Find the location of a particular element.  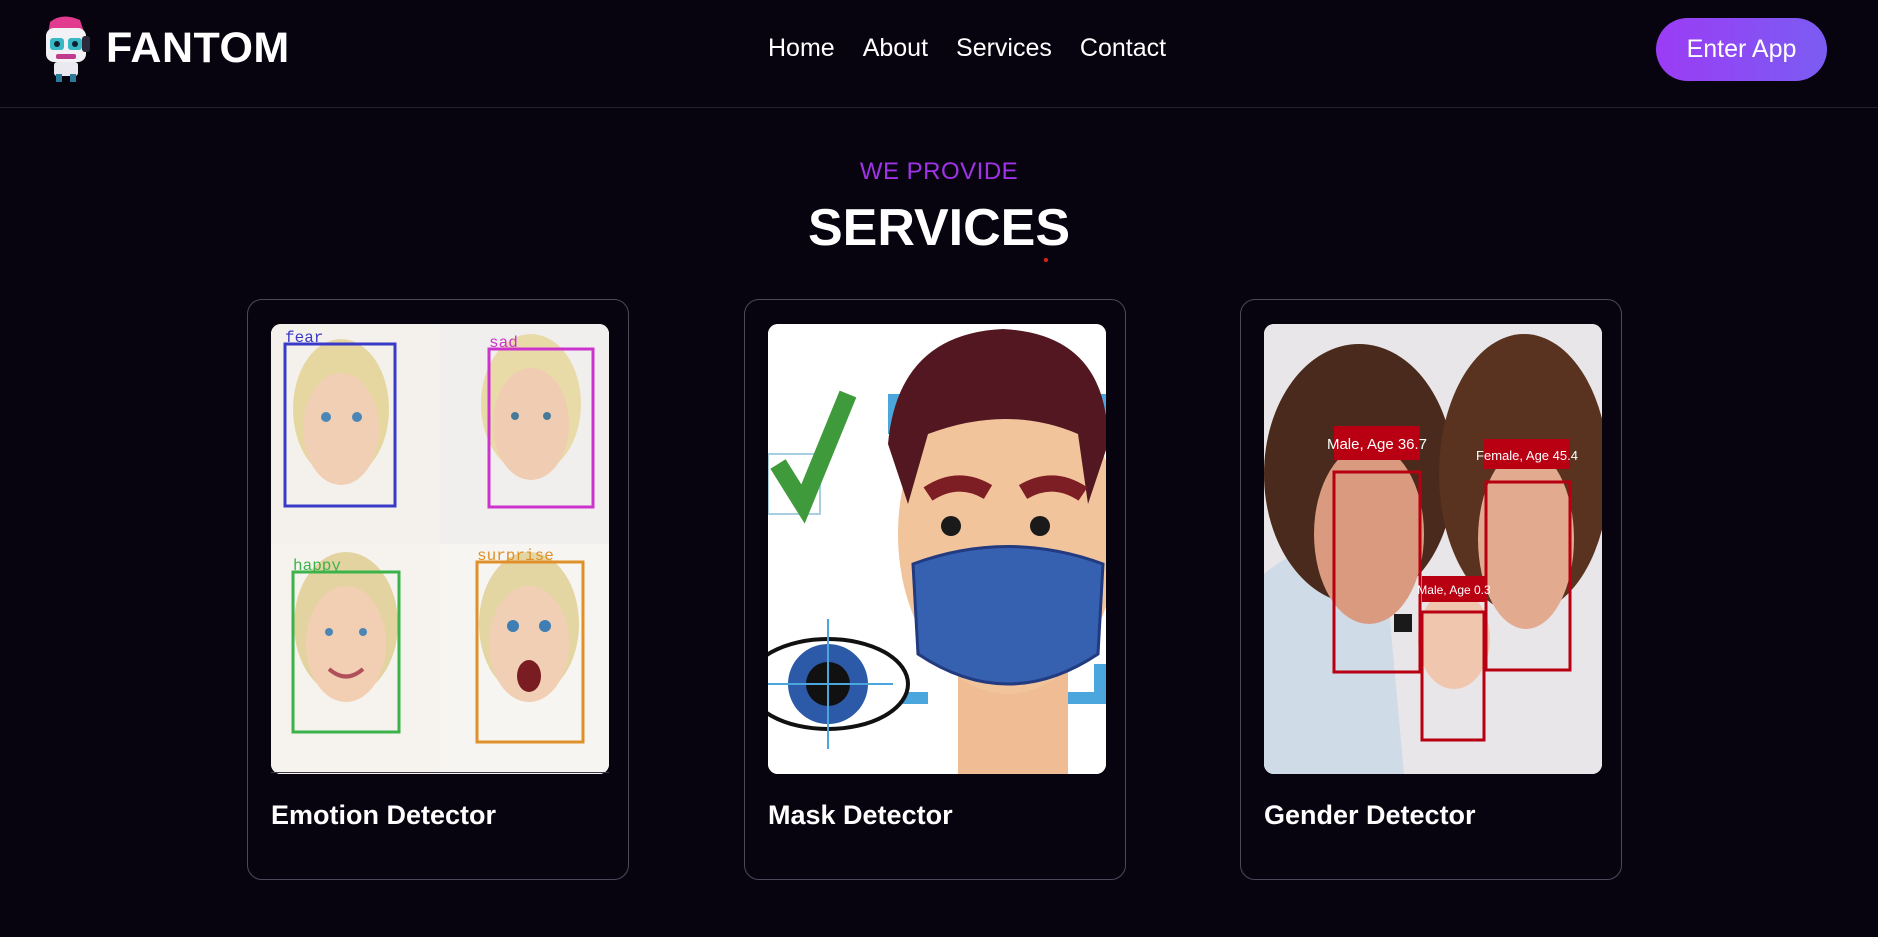

mask-detector-image is located at coordinates (937, 549).